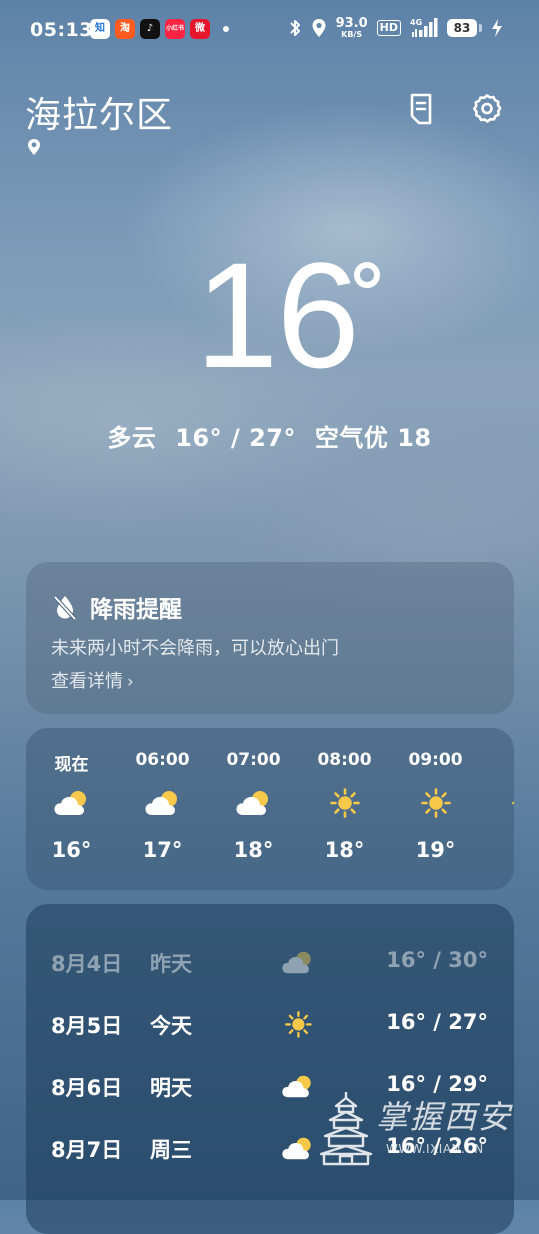 The width and height of the screenshot is (539, 1234). I want to click on xiaohongshu-app-icon: 小红书, so click(175, 29).